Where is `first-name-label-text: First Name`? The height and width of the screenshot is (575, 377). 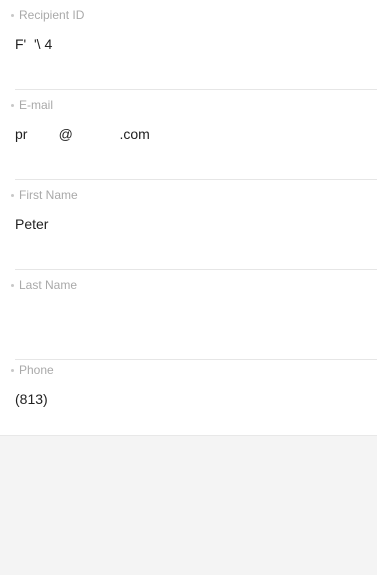
first-name-label-text: First Name is located at coordinates (48, 195).